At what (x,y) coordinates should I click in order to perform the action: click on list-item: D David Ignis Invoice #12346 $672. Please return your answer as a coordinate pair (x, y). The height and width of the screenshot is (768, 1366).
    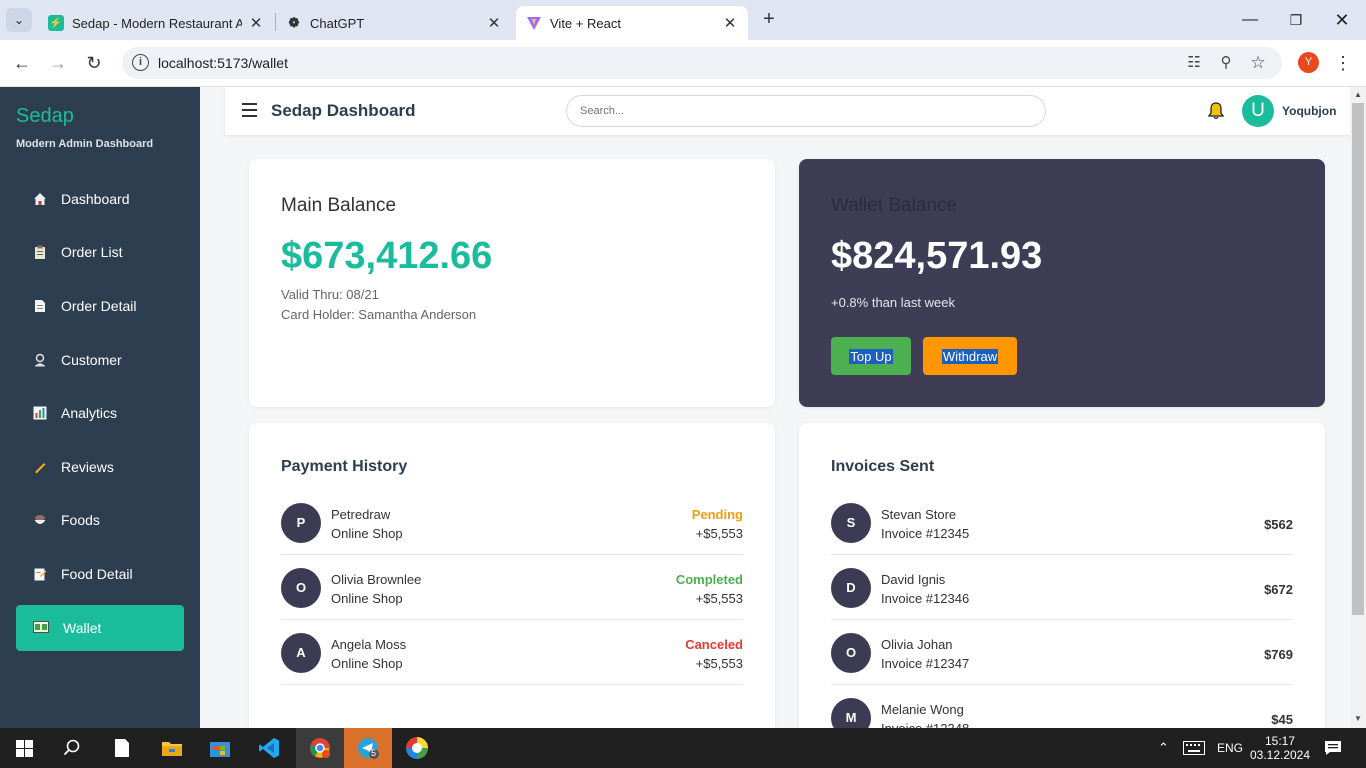
    Looking at the image, I should click on (1062, 587).